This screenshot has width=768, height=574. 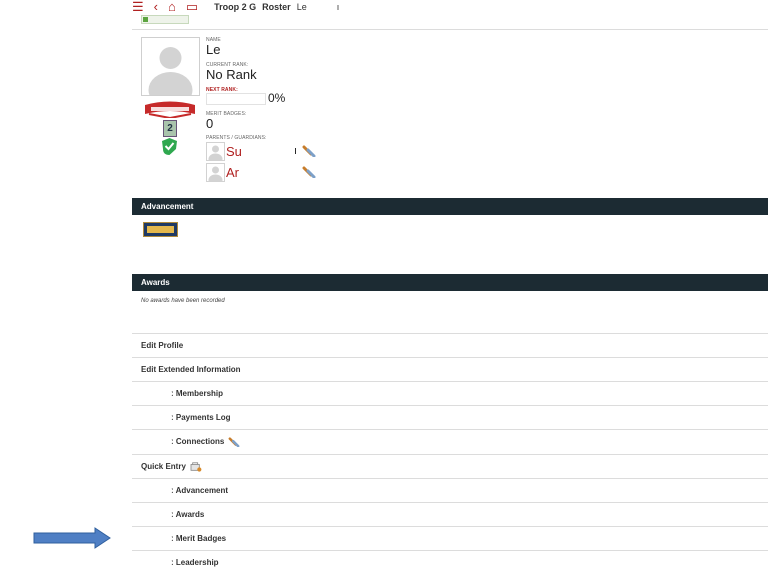 What do you see at coordinates (450, 417) in the screenshot?
I see `payments-log-link: ː Payments Log` at bounding box center [450, 417].